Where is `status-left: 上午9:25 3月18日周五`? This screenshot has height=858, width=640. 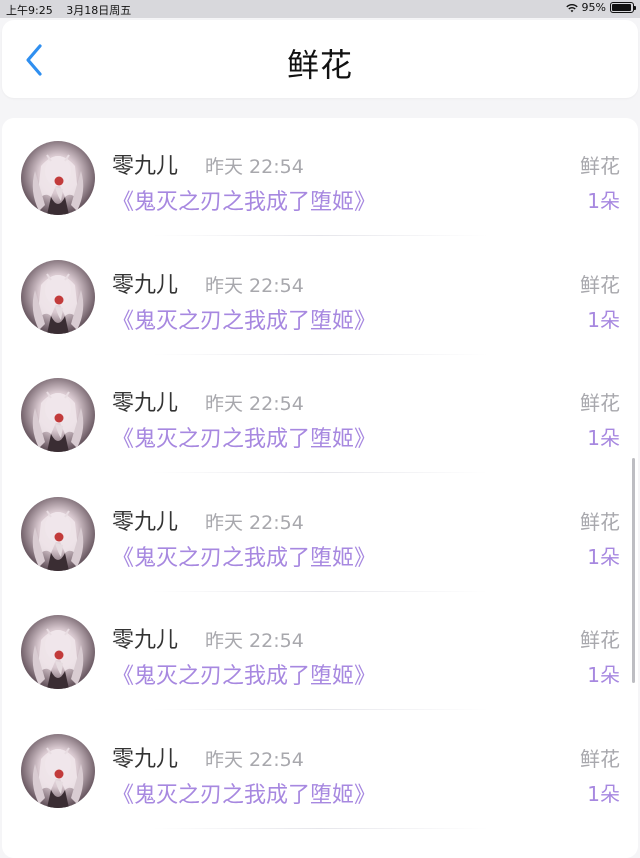 status-left: 上午9:25 3月18日周五 is located at coordinates (73, 10).